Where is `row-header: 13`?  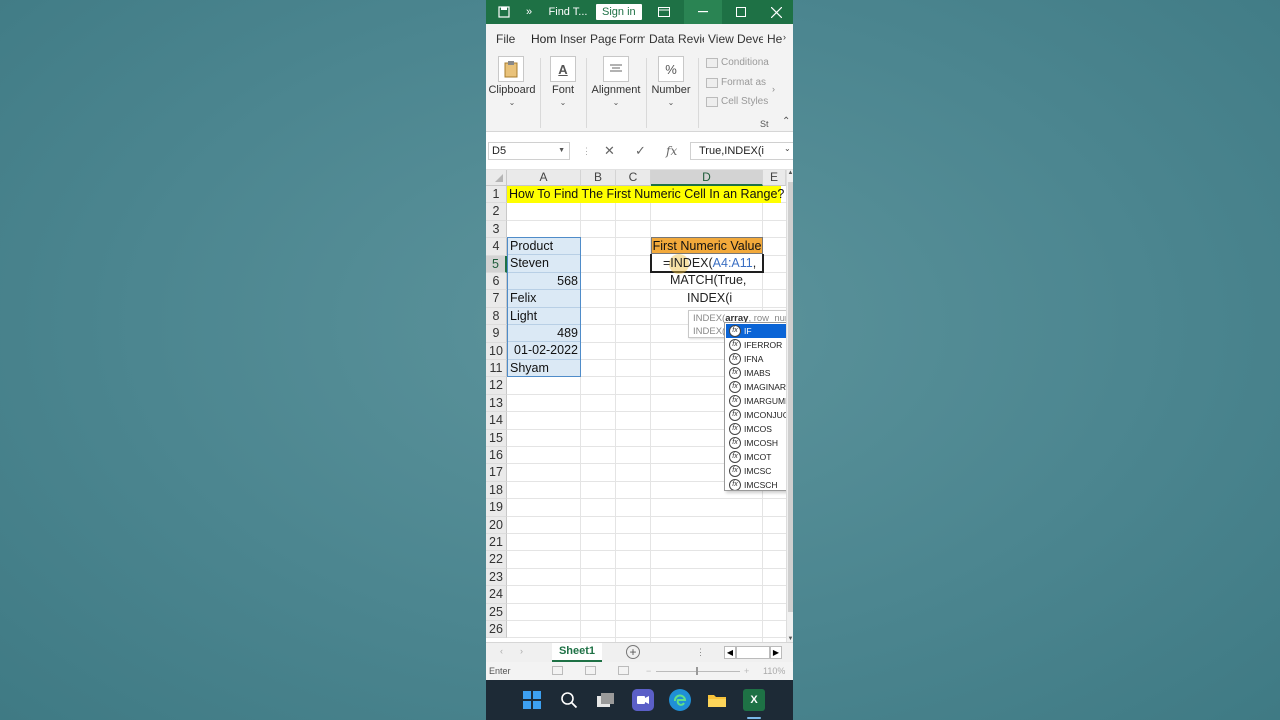 row-header: 13 is located at coordinates (496, 403).